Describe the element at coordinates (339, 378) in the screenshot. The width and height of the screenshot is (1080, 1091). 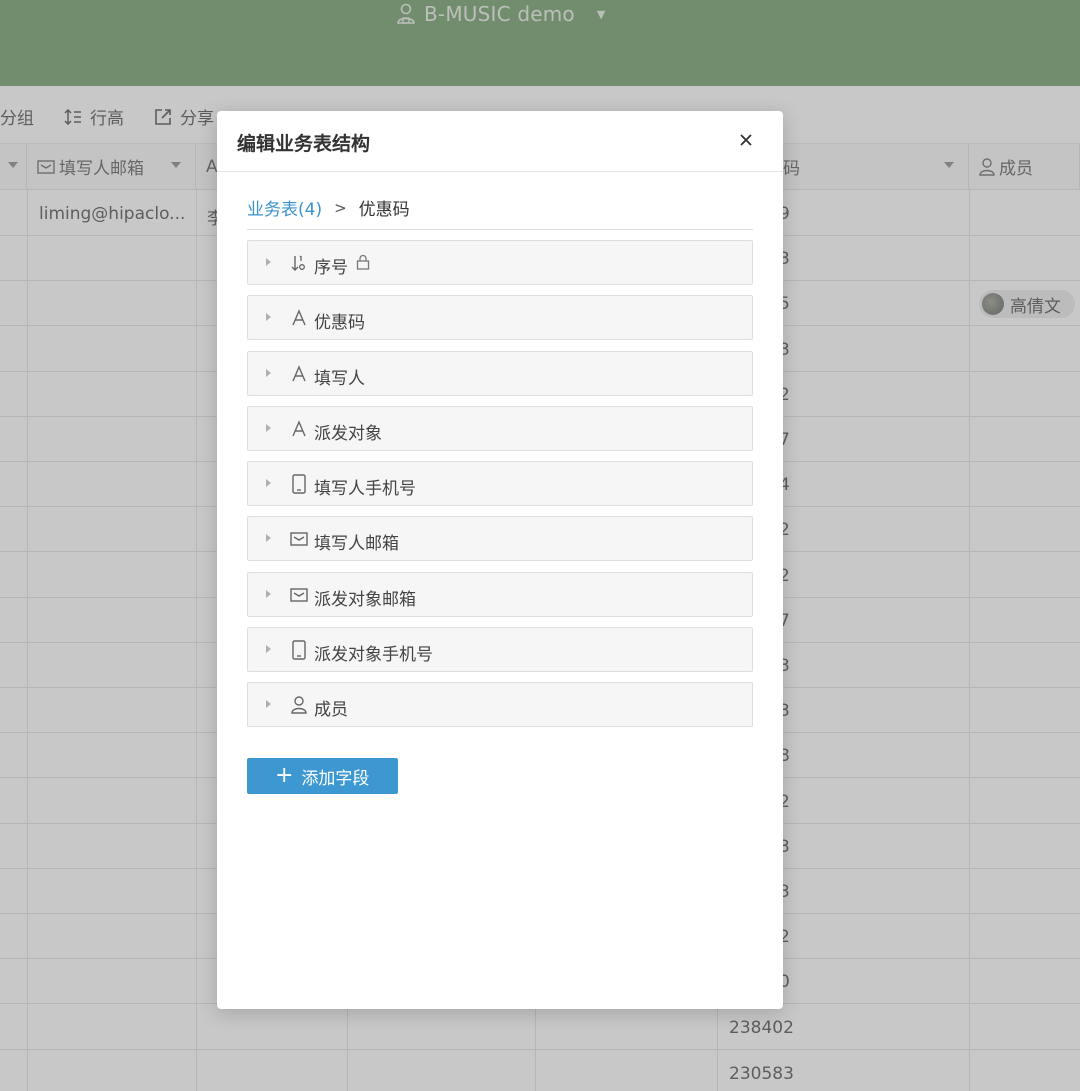
I see `field-label: 填写人` at that location.